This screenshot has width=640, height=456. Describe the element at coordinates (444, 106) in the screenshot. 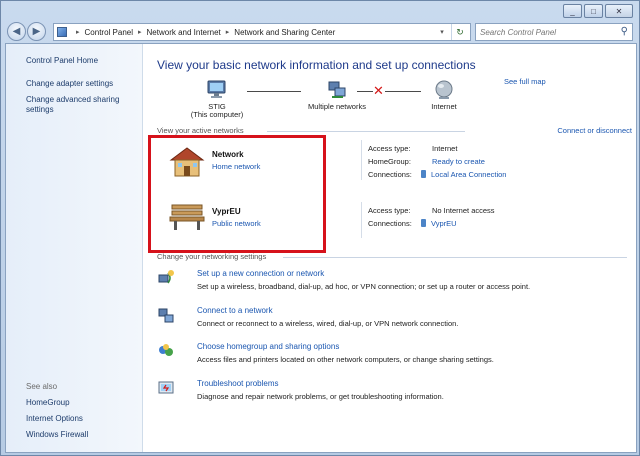

I see `internet-label: Internet` at that location.